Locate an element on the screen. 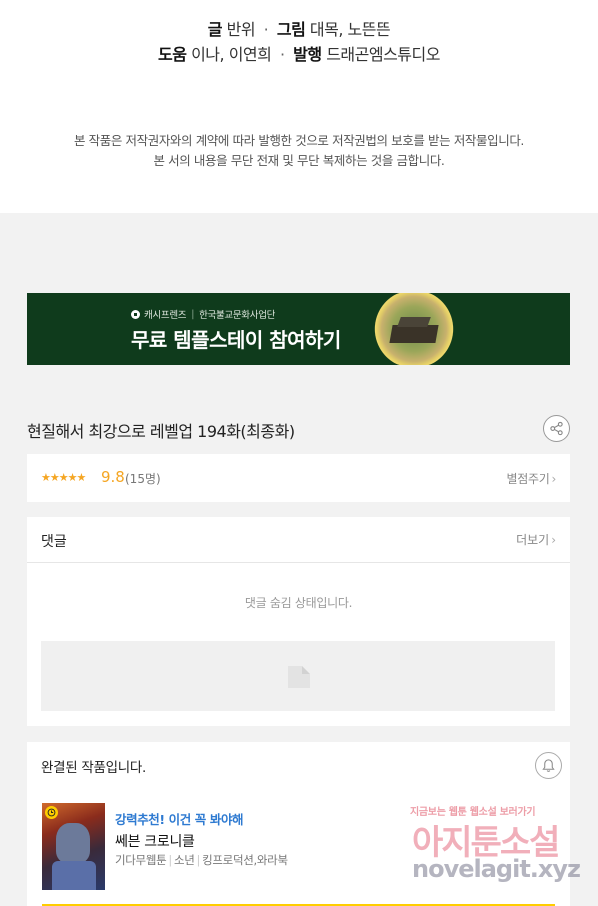 This screenshot has width=598, height=906. cashfriends-logo-icon is located at coordinates (135, 314).